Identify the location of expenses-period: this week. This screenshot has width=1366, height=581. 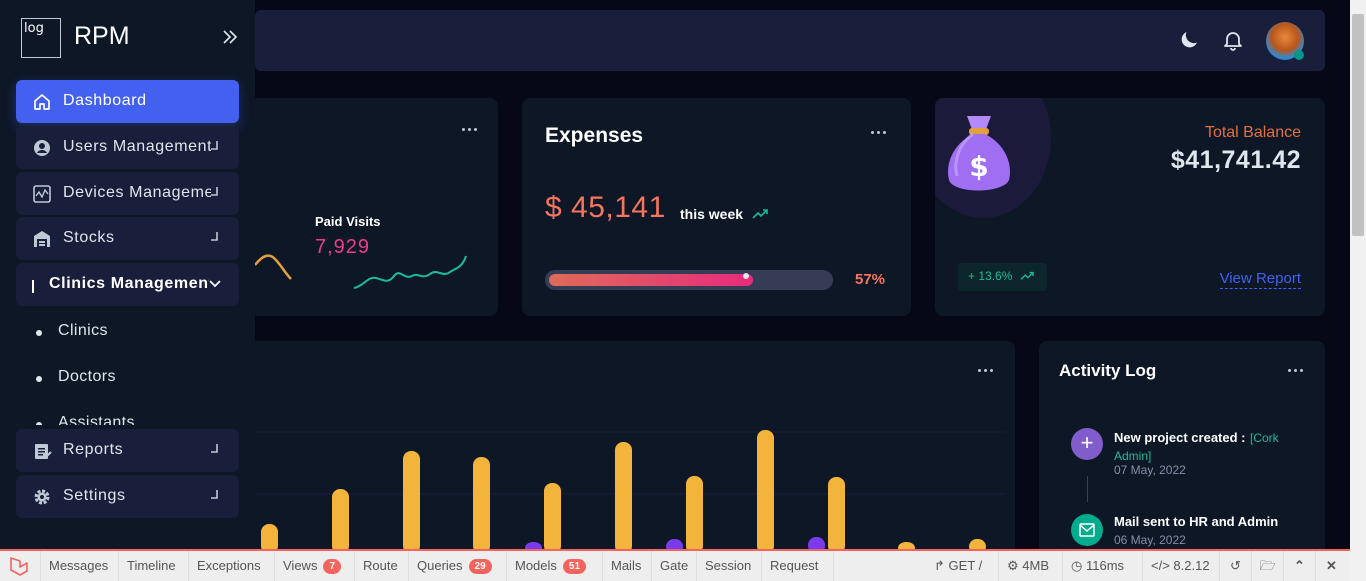
(712, 214).